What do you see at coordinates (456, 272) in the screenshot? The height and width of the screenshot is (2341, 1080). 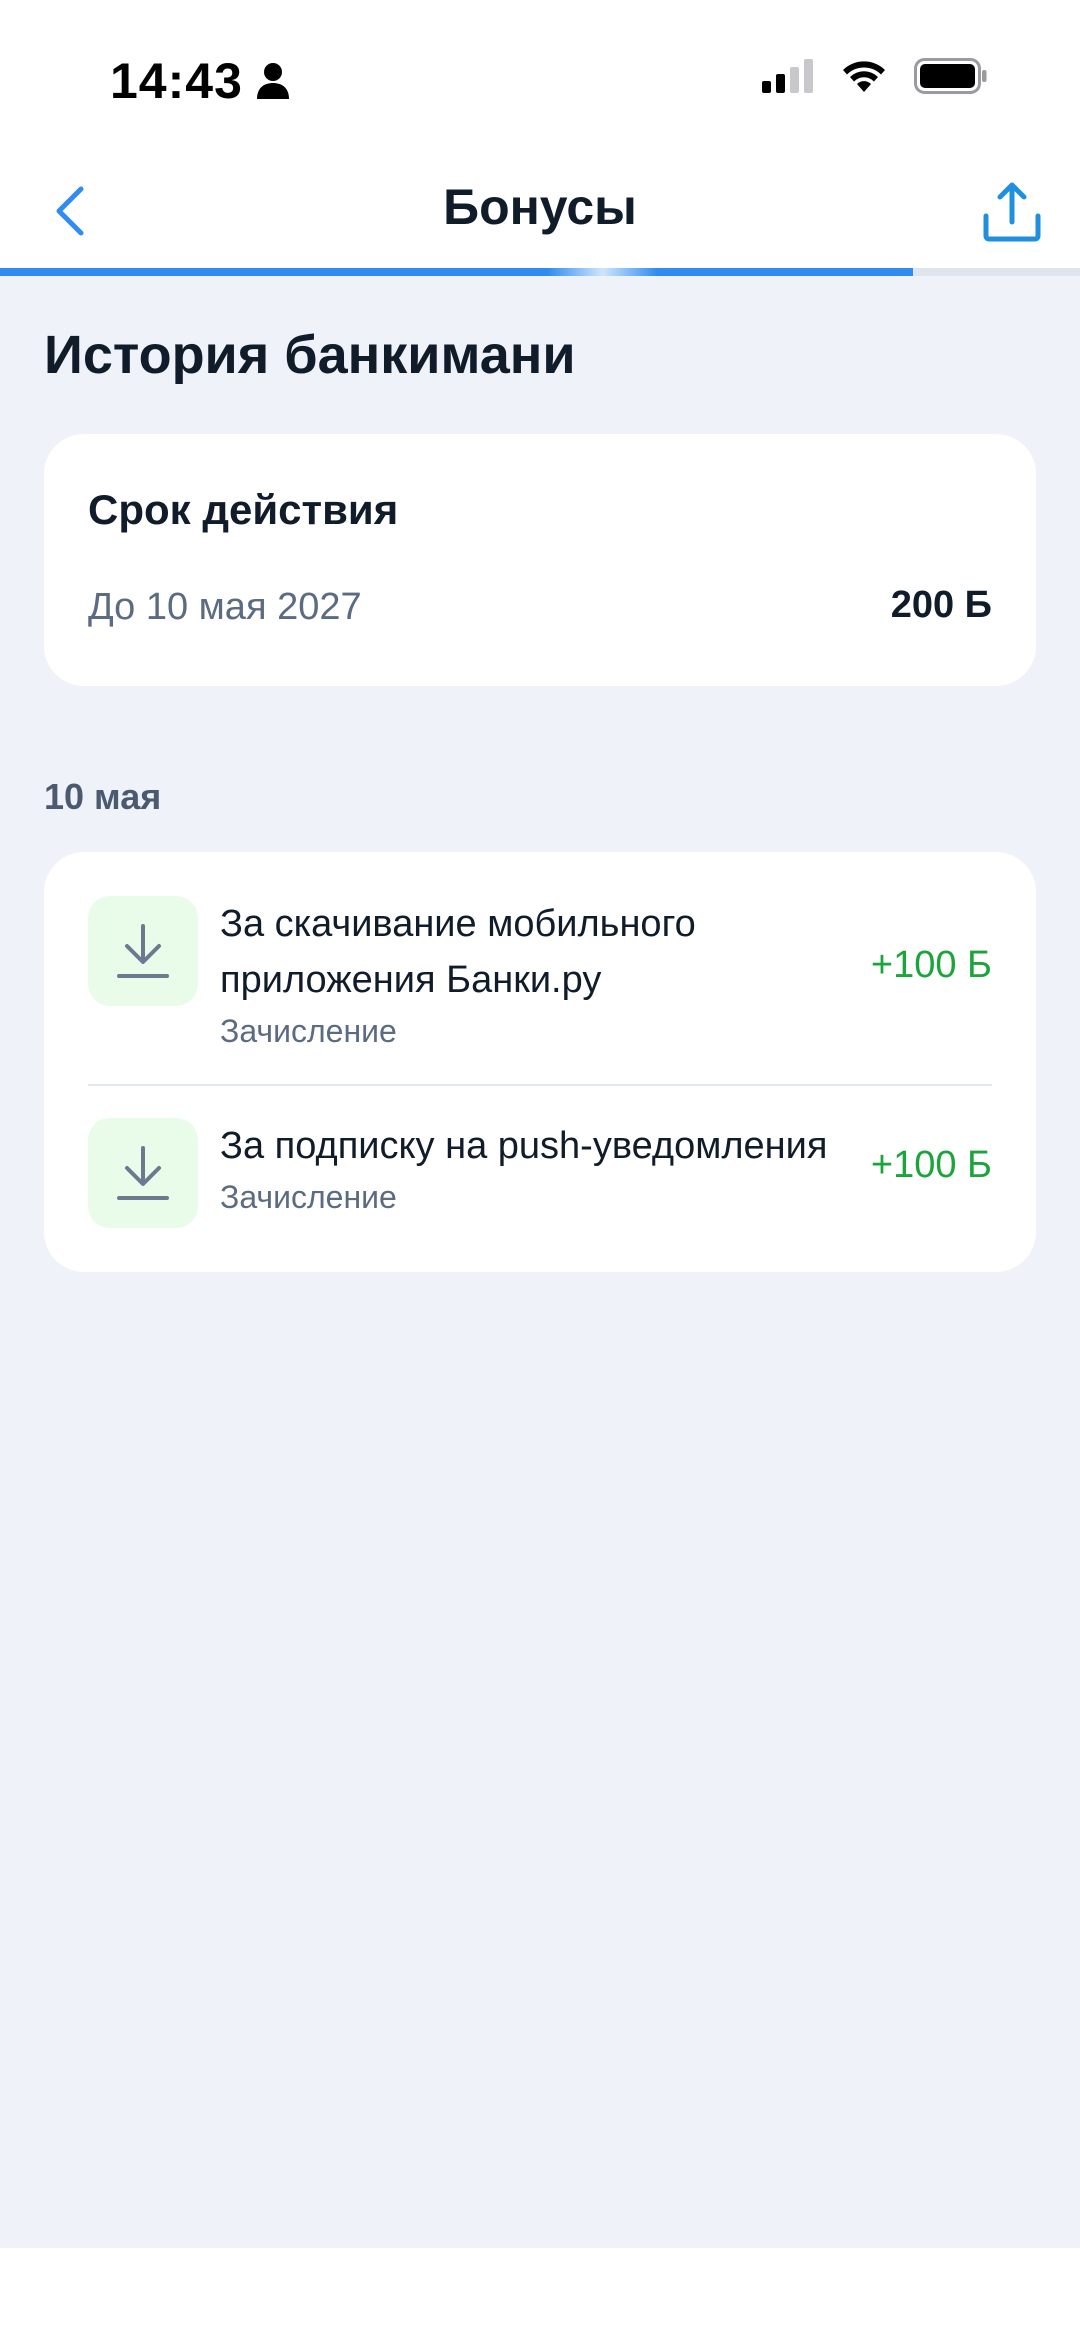 I see `loading-progress-fill` at bounding box center [456, 272].